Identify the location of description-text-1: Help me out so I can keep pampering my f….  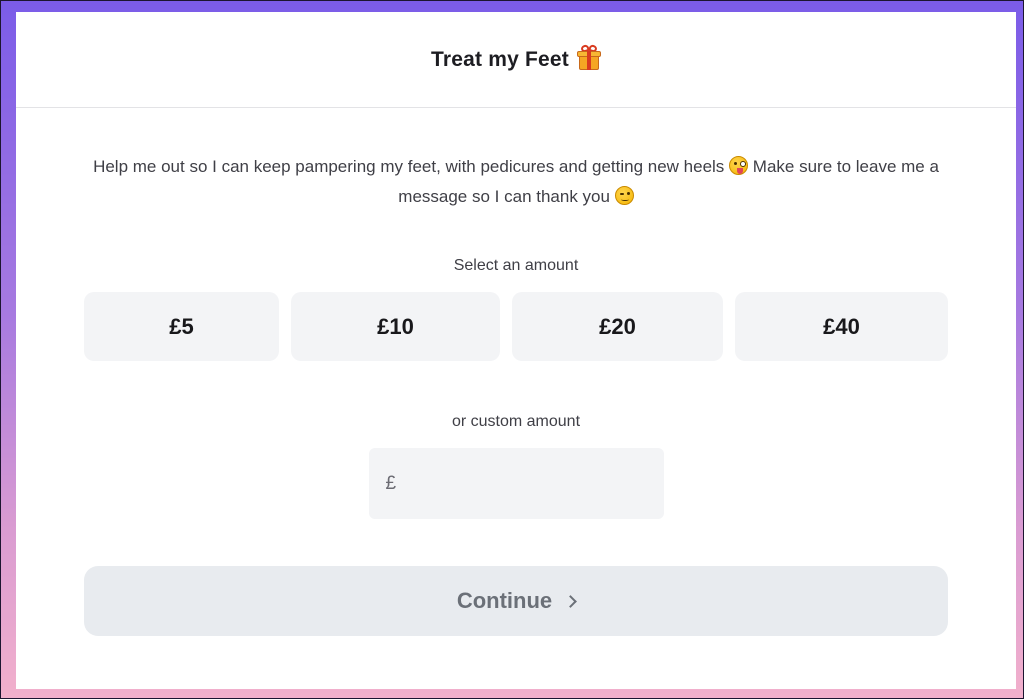
(409, 166).